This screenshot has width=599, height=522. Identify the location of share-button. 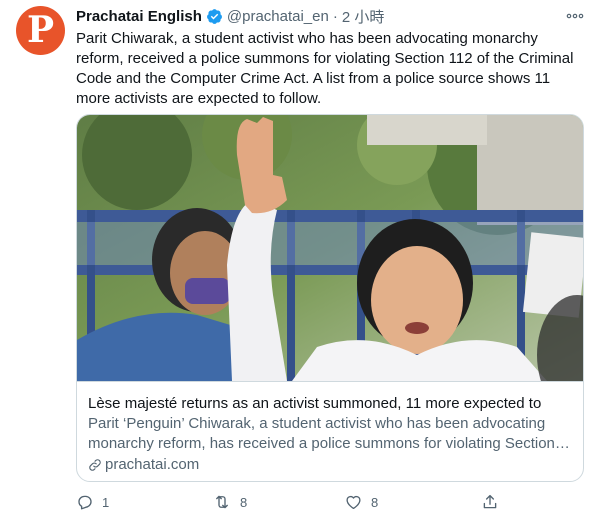
(490, 502).